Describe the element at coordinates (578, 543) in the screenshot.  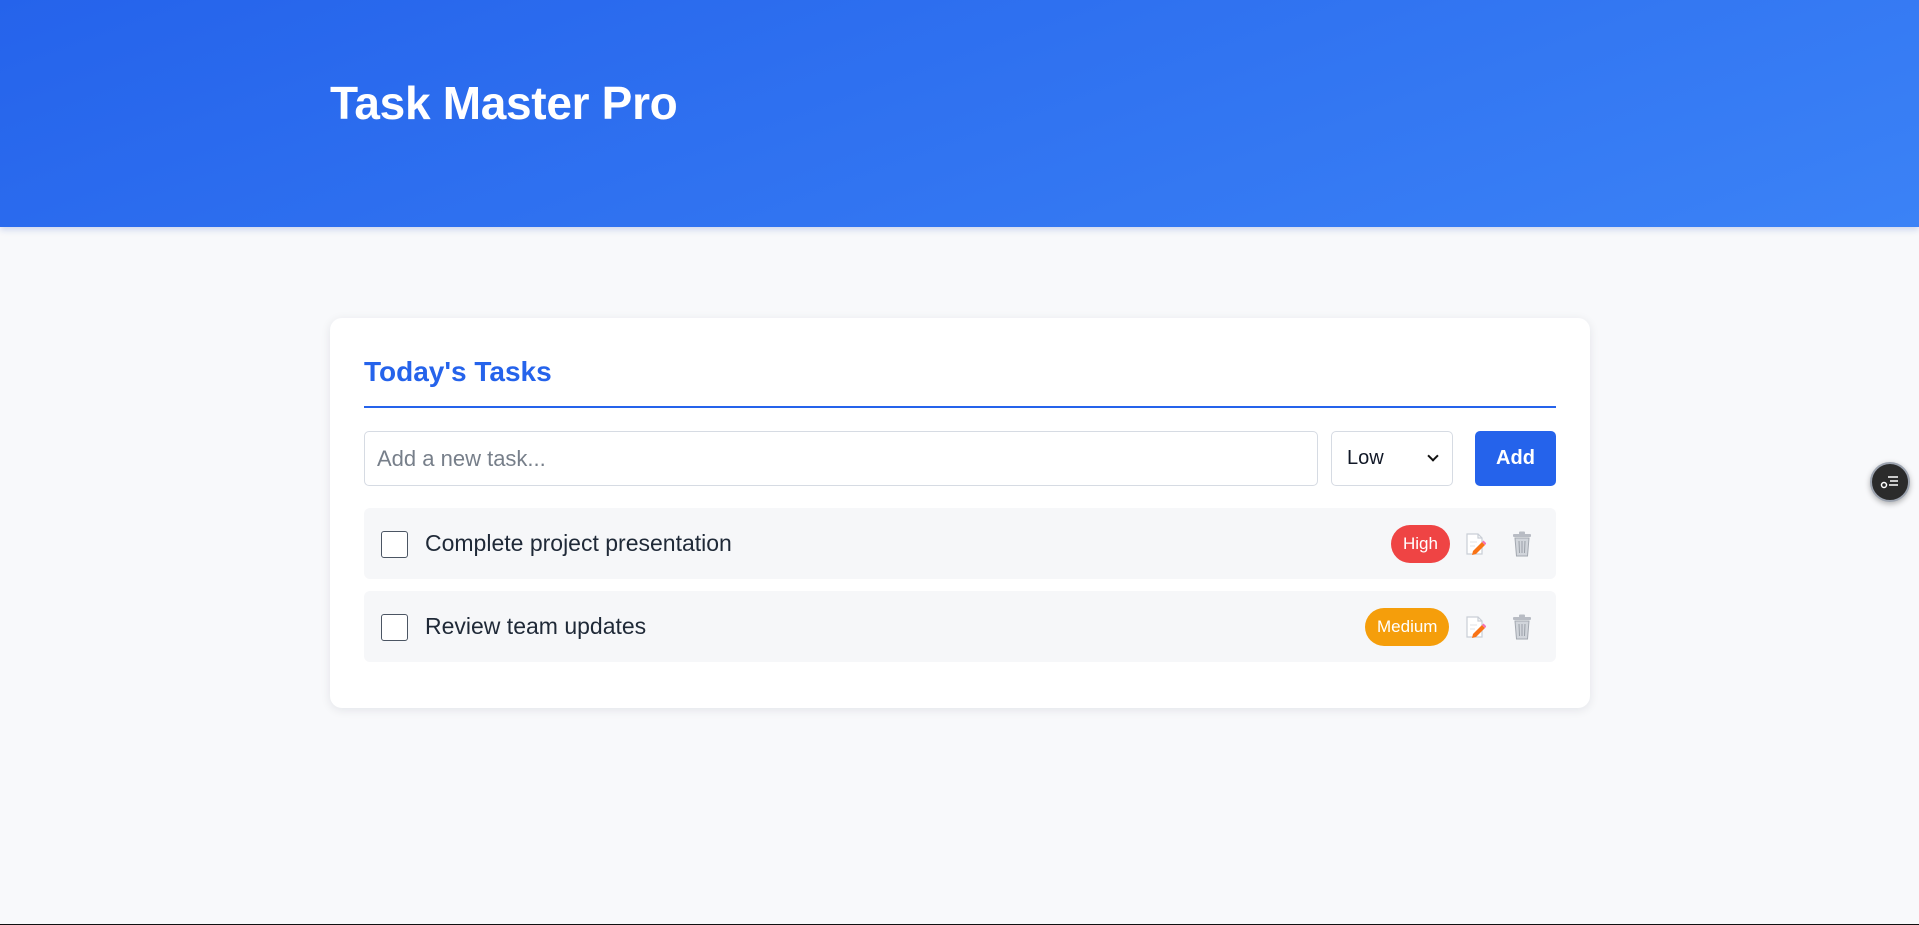
I see `task-text: Complete project presentation` at that location.